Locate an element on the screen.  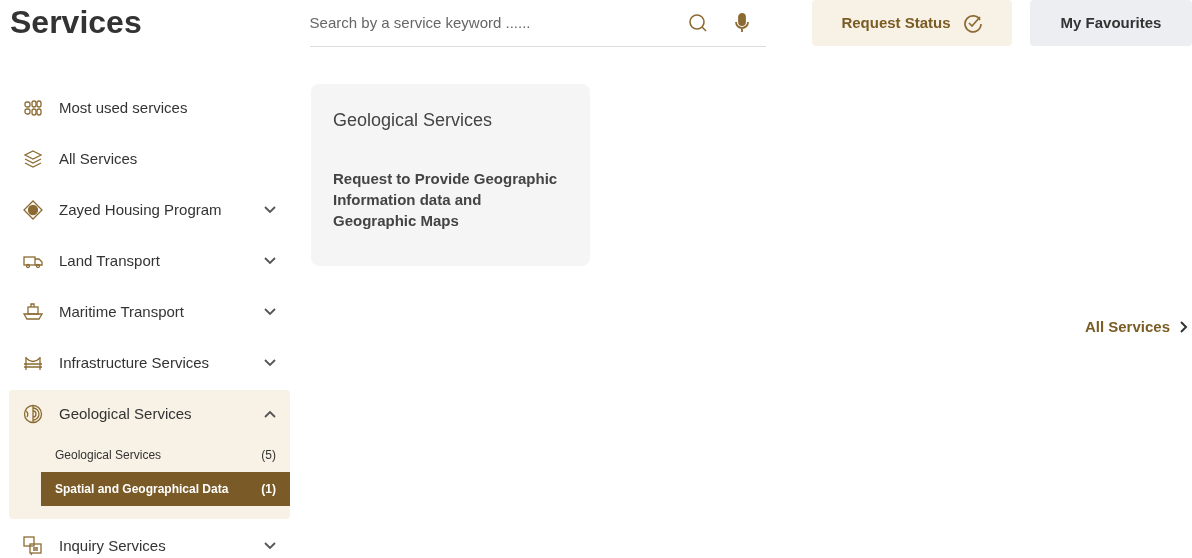
sidebar-item: Land Transport is located at coordinates (149, 261).